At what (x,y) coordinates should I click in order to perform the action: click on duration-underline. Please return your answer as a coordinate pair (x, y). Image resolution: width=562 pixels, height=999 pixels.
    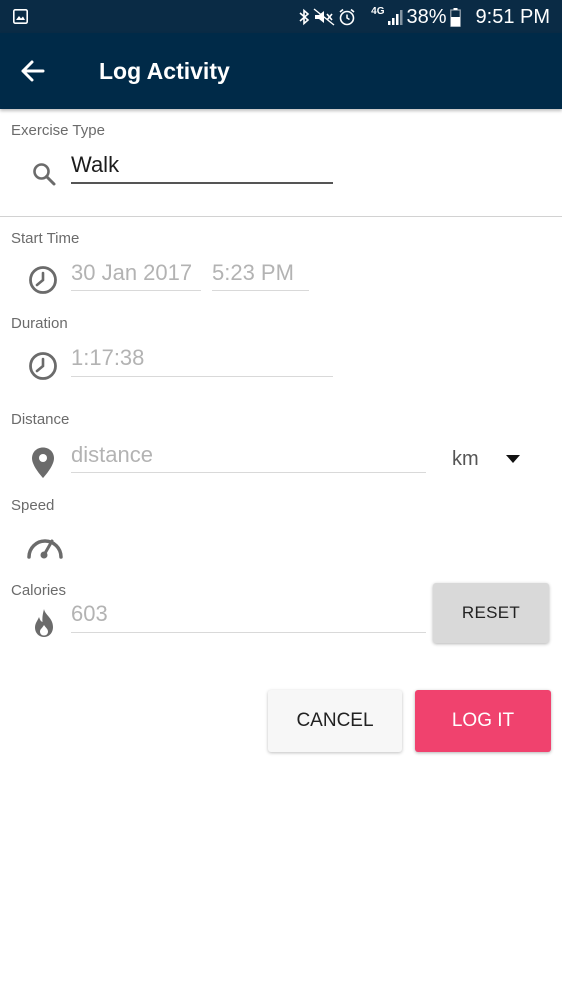
    Looking at the image, I should click on (202, 376).